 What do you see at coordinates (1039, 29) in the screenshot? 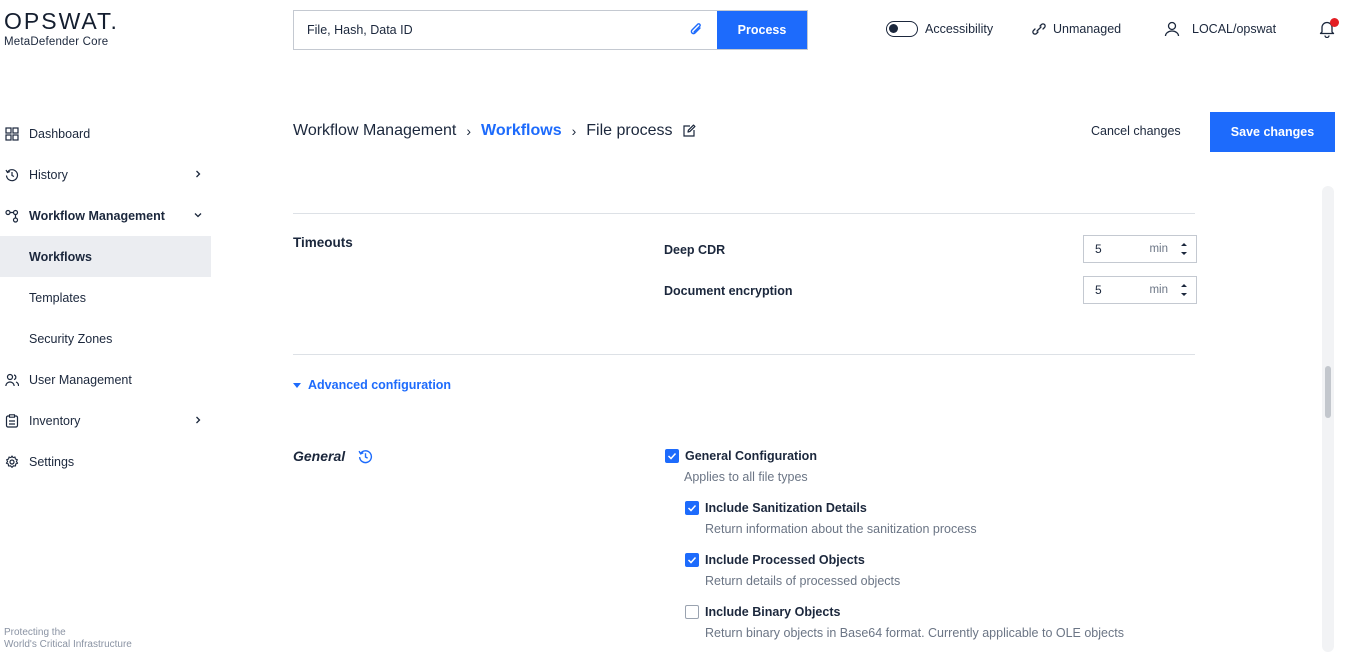
I see `unlink-icon` at bounding box center [1039, 29].